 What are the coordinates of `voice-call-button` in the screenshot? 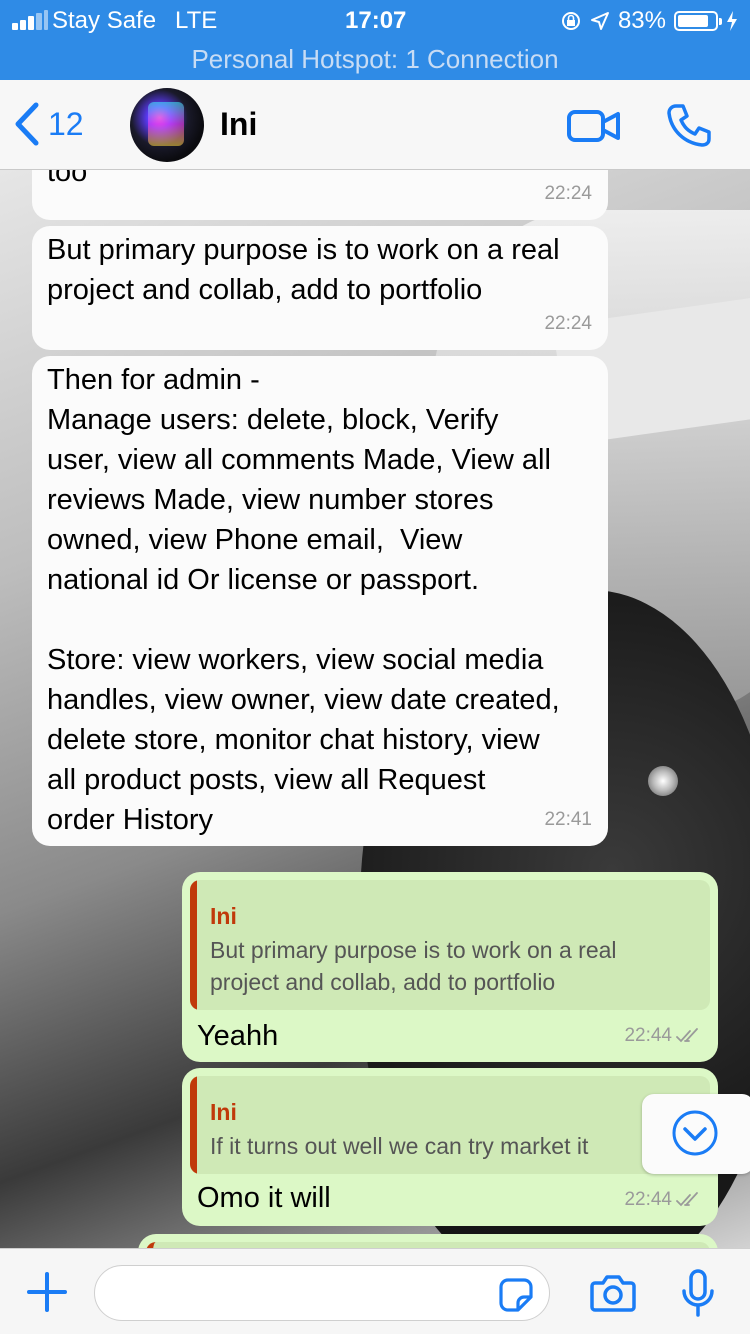 It's located at (689, 127).